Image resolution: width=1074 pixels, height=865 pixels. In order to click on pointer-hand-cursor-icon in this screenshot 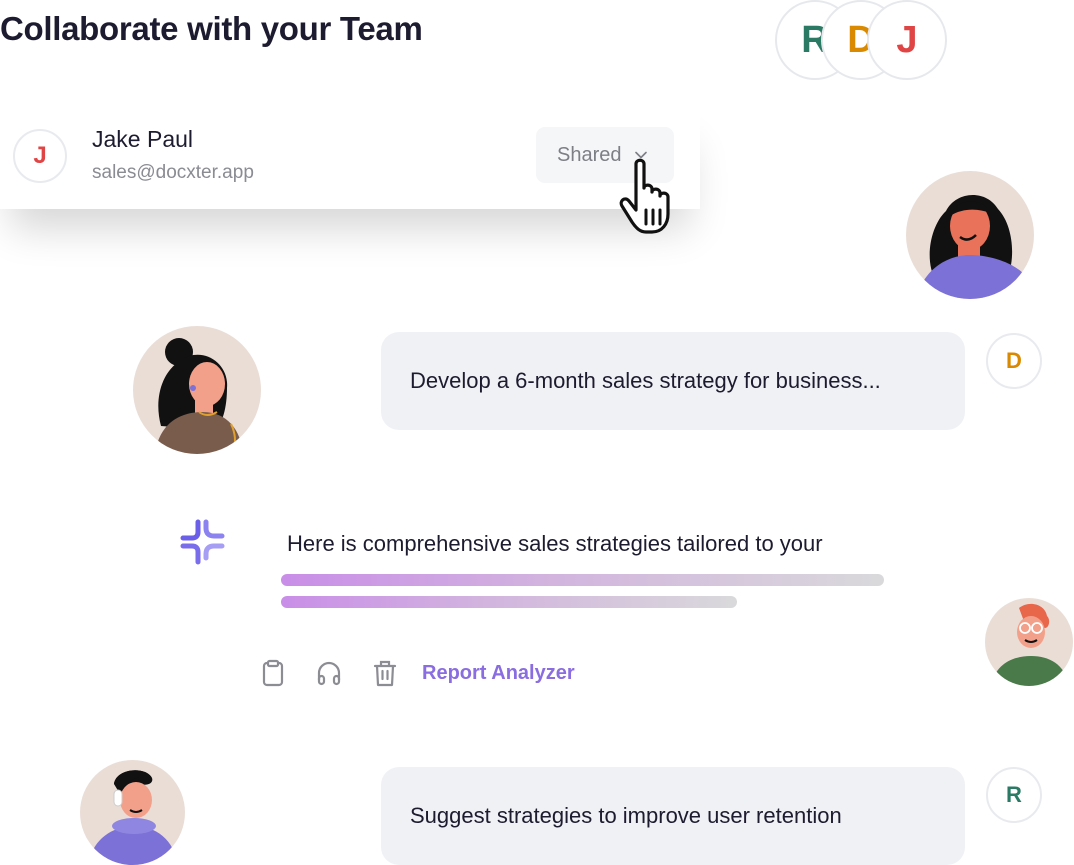, I will do `click(644, 196)`.